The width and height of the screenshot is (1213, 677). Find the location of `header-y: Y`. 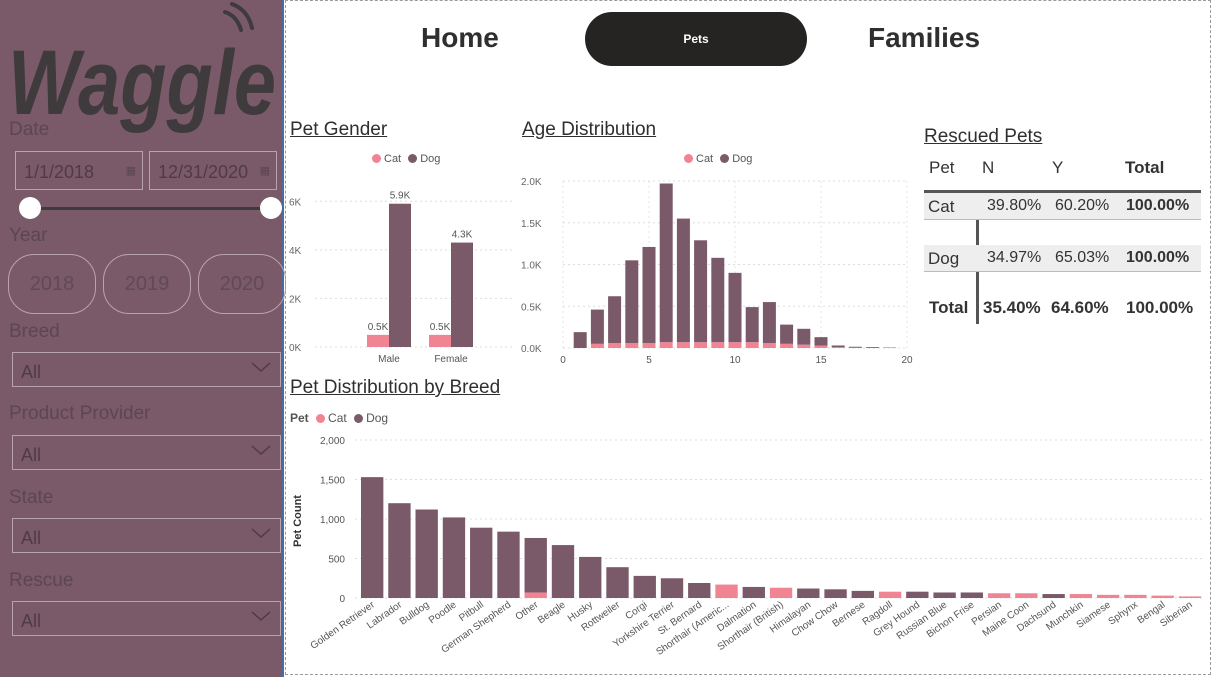

header-y: Y is located at coordinates (1058, 167).